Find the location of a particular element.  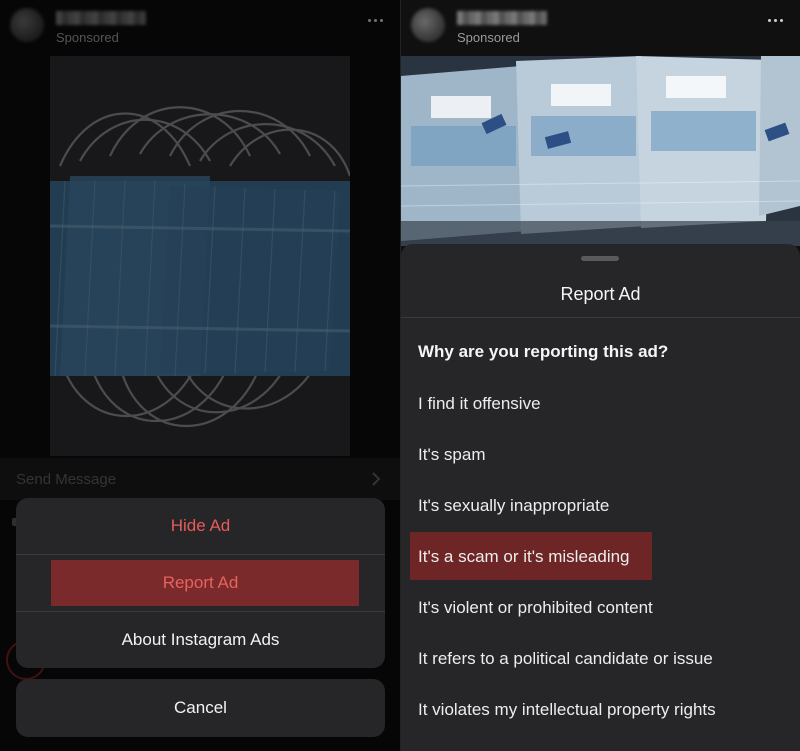

ad-image is located at coordinates (600, 151).